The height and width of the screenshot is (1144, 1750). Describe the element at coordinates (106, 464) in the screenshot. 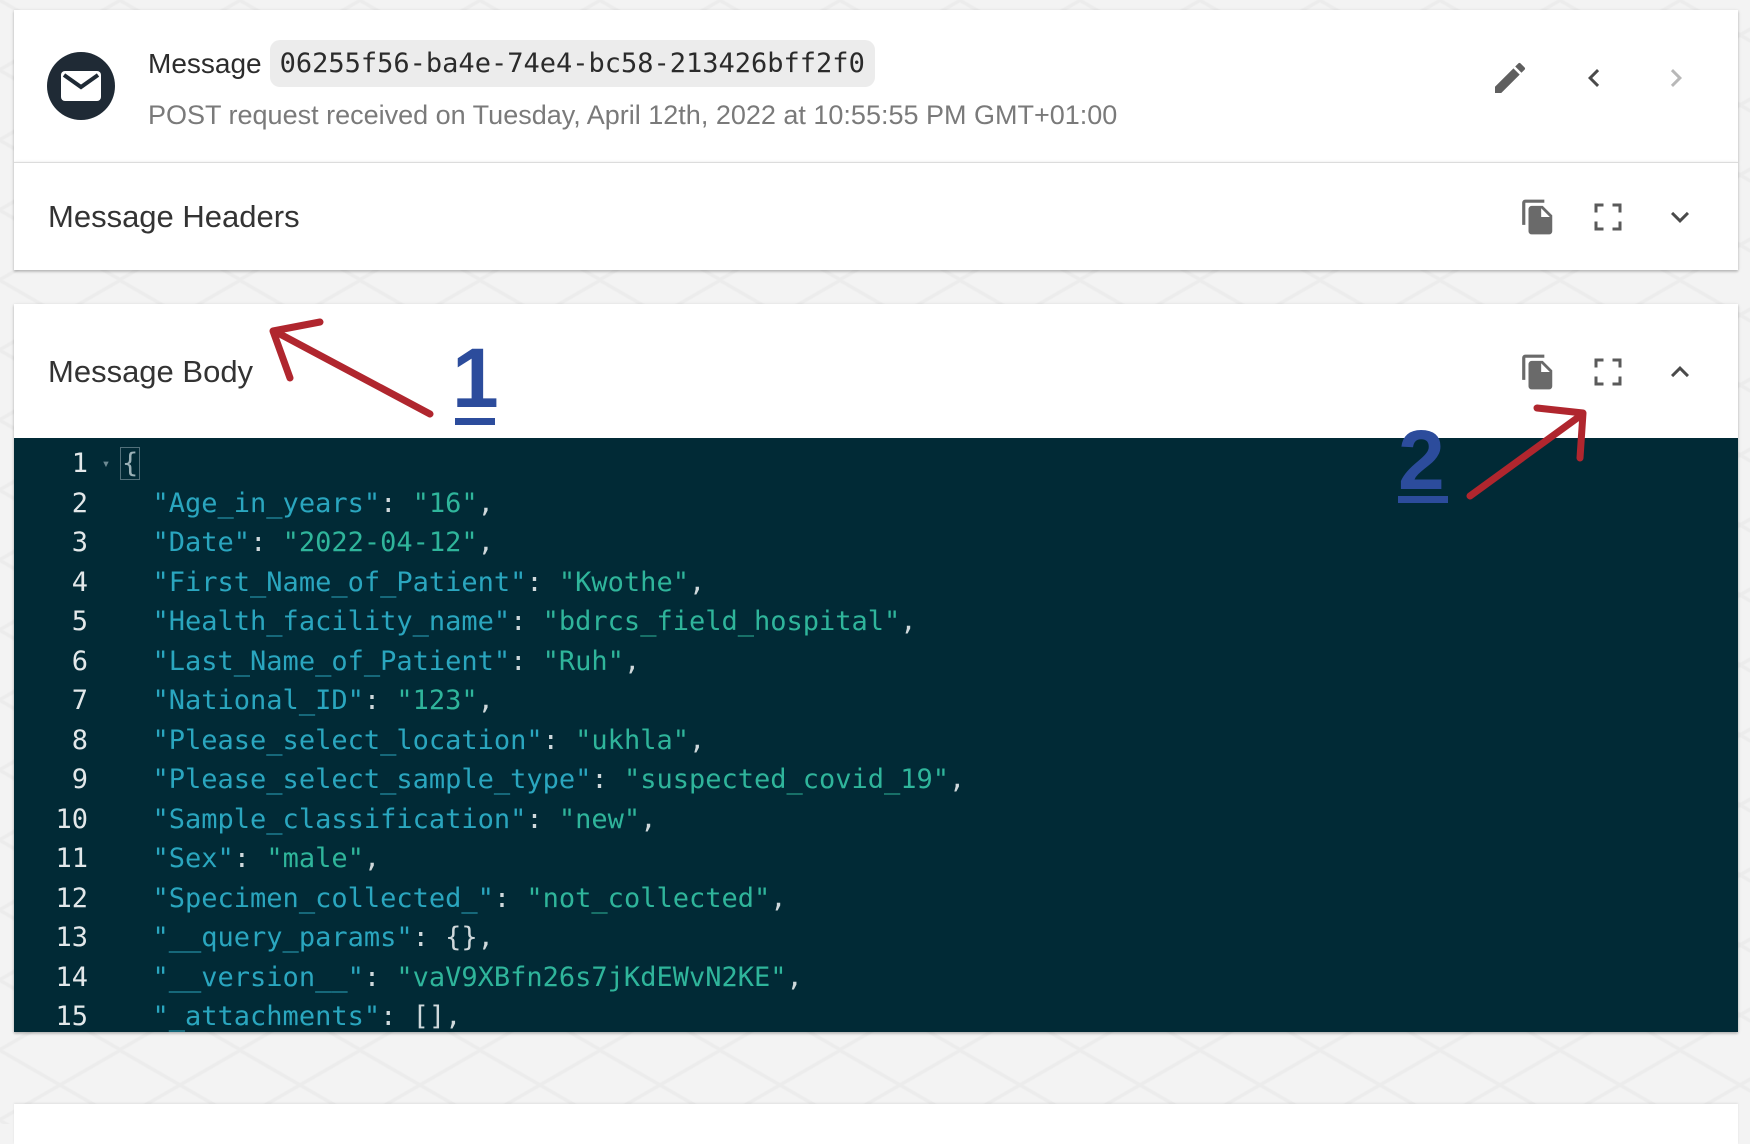

I see `fold-toggle-icon: ▾` at that location.